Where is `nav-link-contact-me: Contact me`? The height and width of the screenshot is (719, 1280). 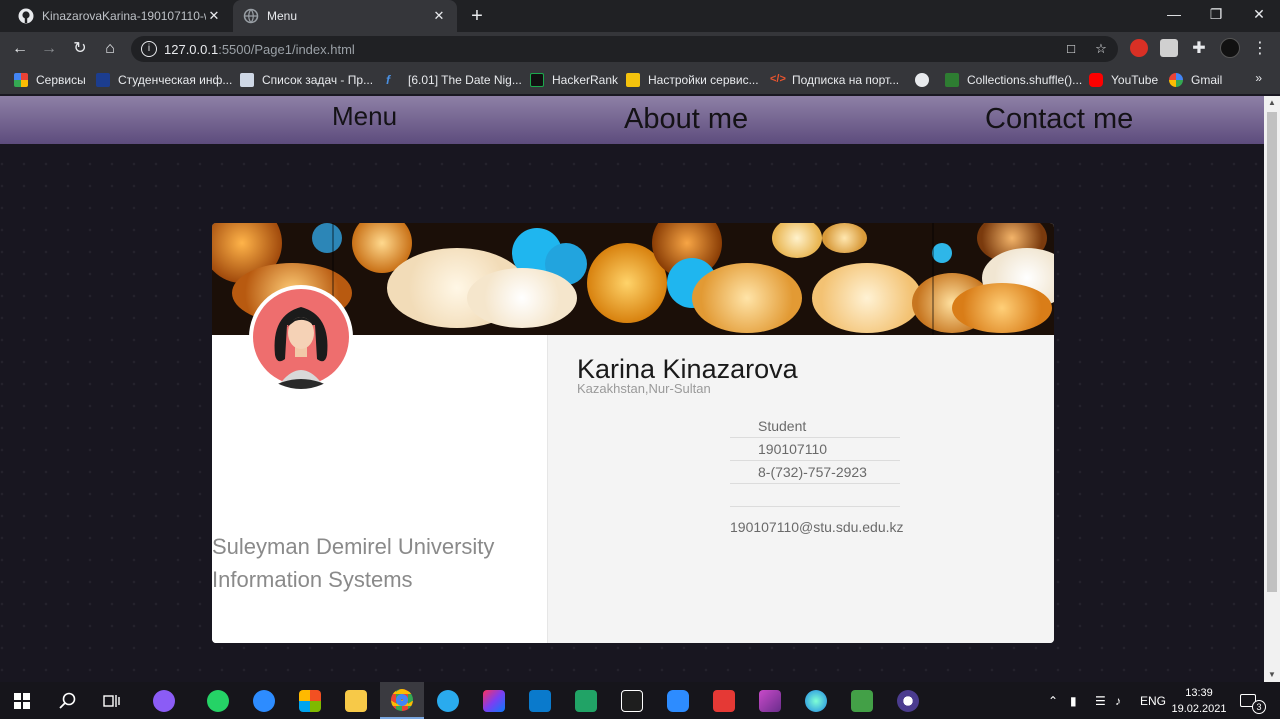 nav-link-contact-me: Contact me is located at coordinates (1059, 119).